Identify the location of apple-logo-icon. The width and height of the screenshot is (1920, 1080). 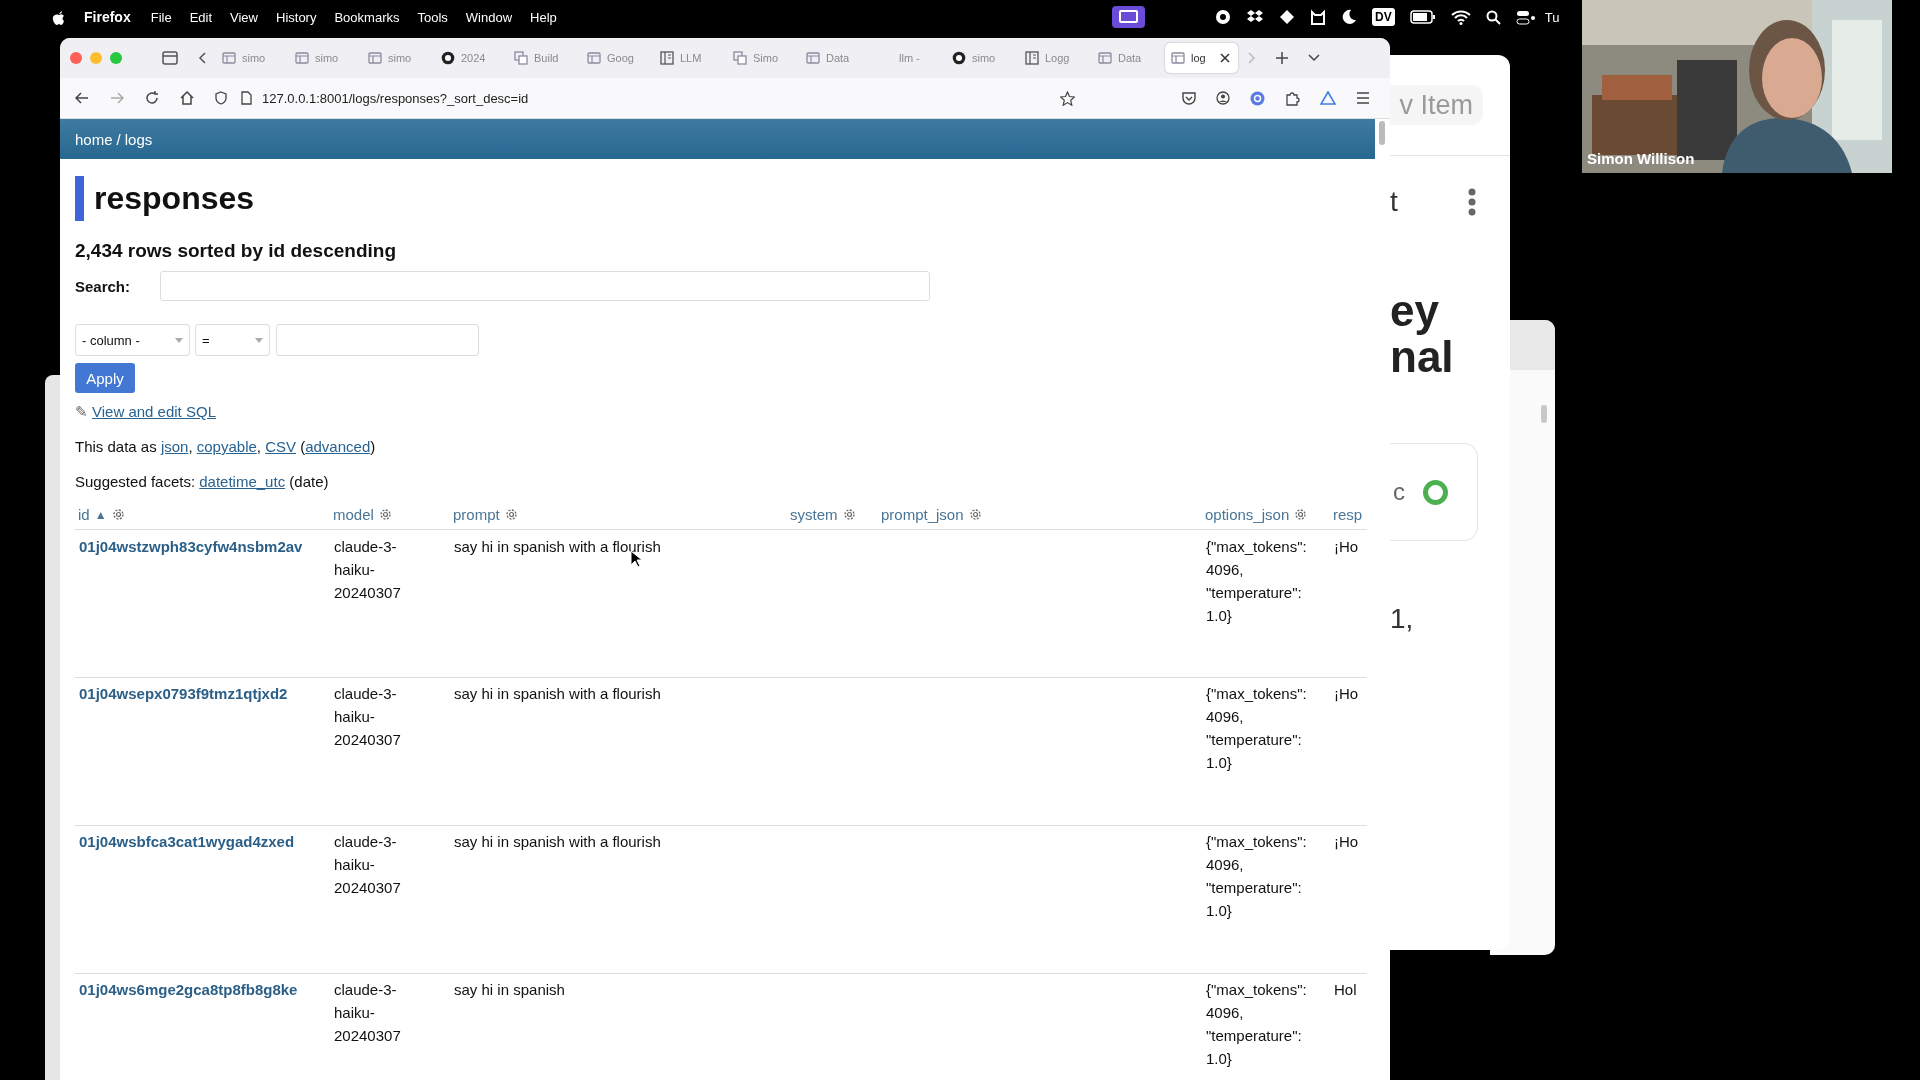
(59, 17).